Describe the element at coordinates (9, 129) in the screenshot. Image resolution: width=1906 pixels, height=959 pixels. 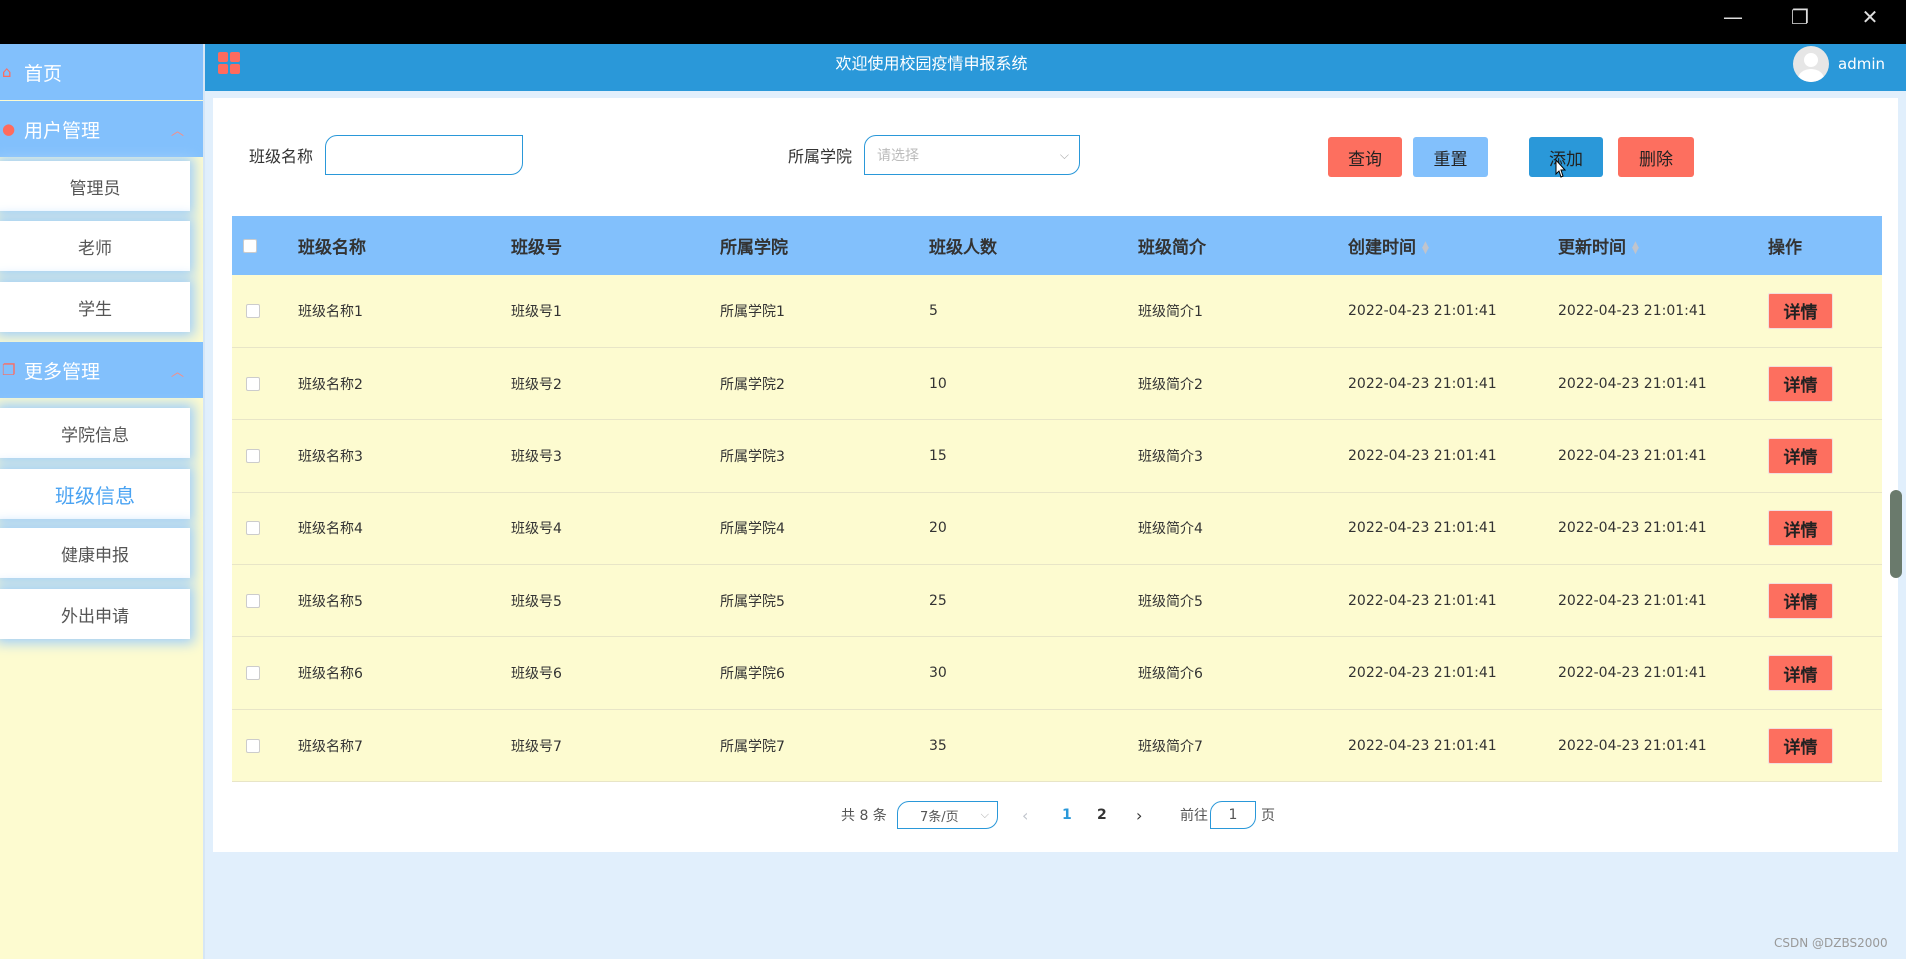
I see `user-icon: ●` at that location.